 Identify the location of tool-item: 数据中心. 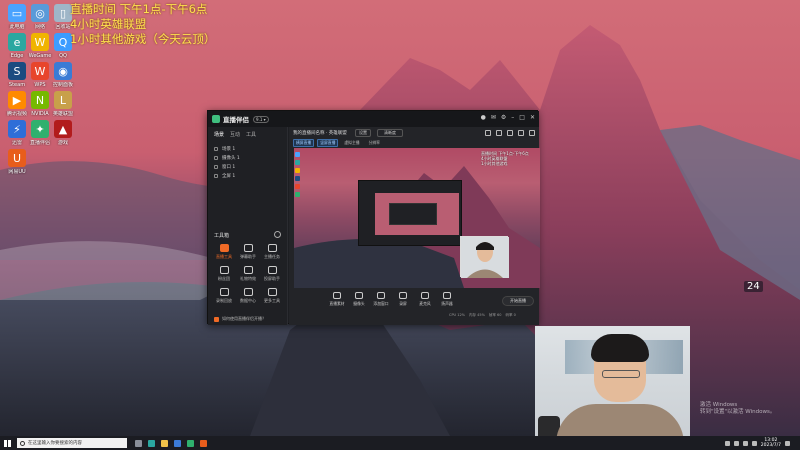
(248, 296).